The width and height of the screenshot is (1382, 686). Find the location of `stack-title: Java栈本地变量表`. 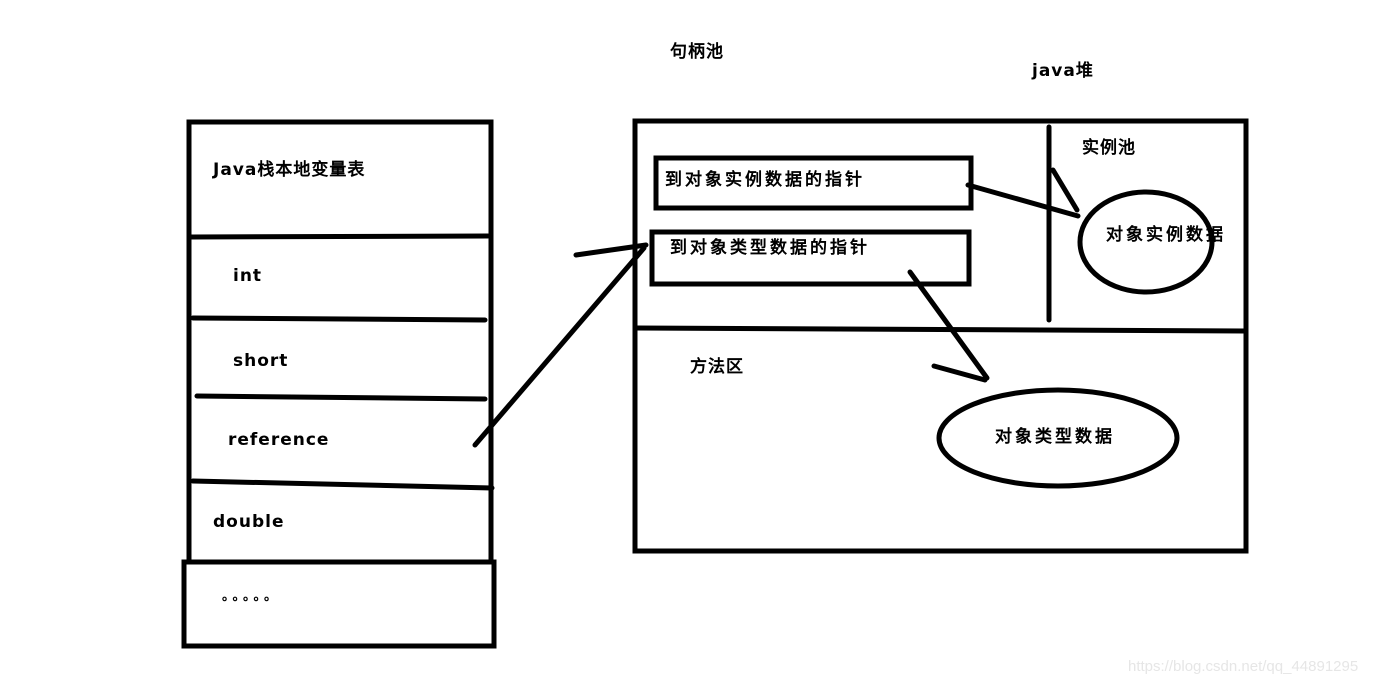

stack-title: Java栈本地变量表 is located at coordinates (289, 170).